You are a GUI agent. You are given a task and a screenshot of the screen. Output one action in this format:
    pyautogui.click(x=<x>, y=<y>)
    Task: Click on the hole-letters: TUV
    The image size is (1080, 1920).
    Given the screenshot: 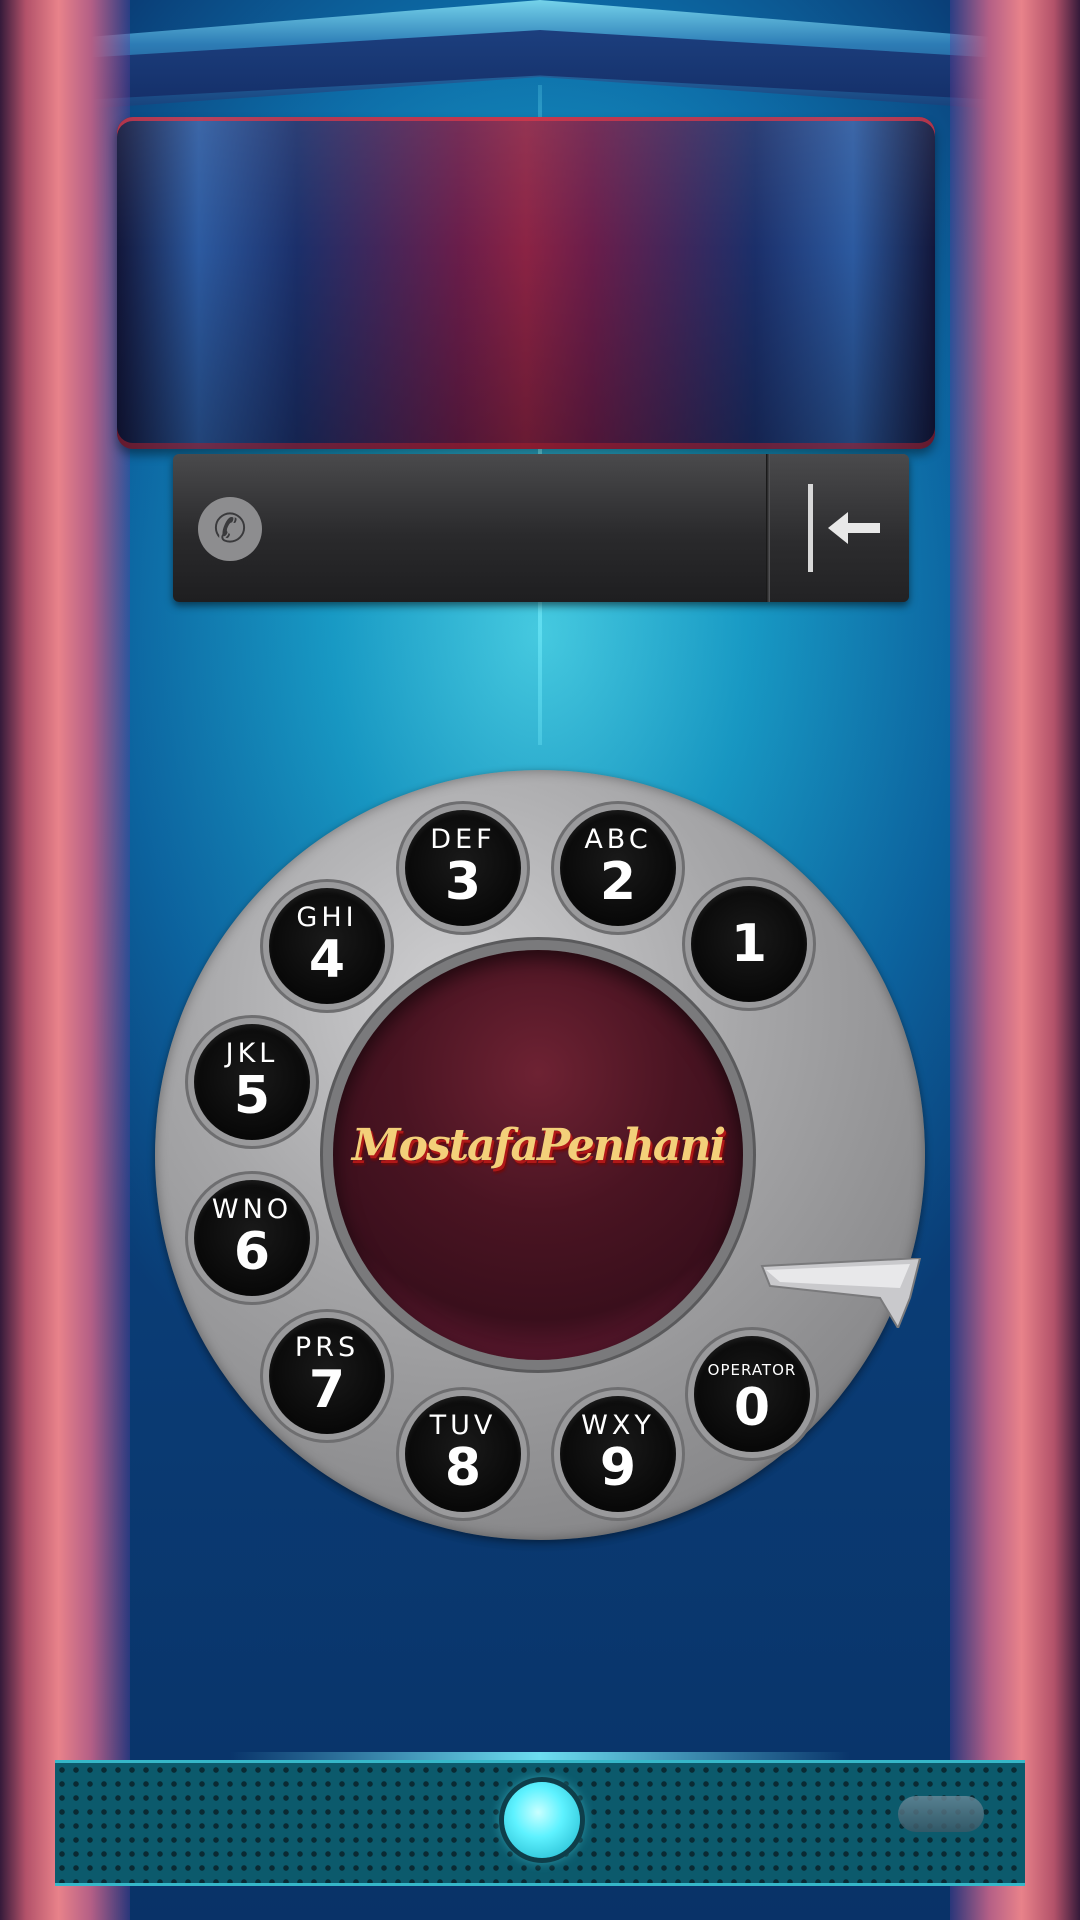 What is the action you would take?
    pyautogui.click(x=463, y=1425)
    